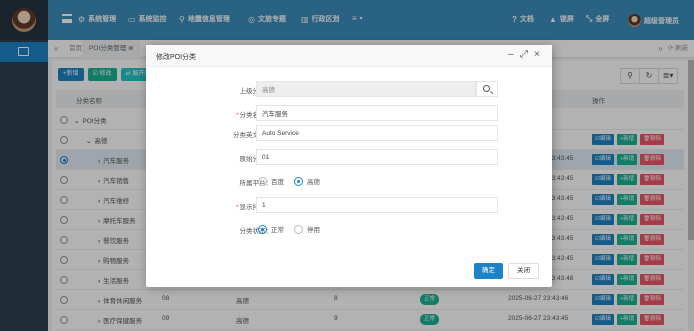 The image size is (694, 331). I want to click on parent-search-button, so click(487, 89).